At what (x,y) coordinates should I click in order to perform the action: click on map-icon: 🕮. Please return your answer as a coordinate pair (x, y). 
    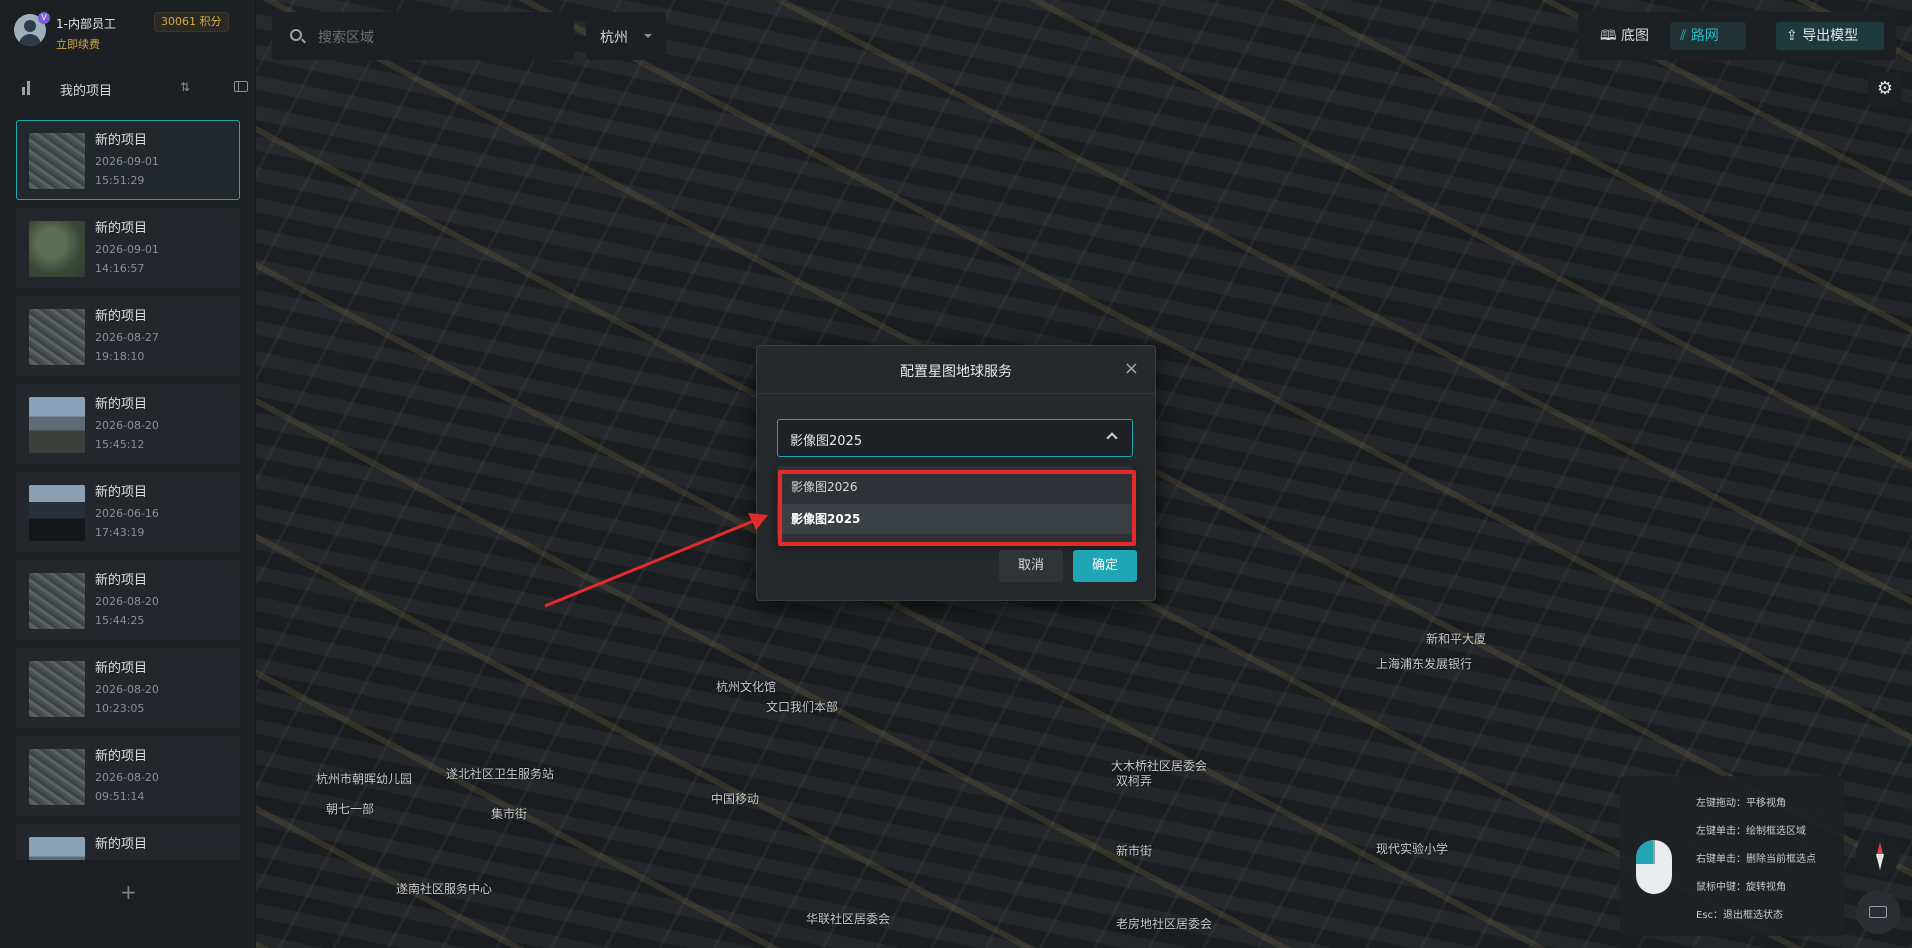
    Looking at the image, I should click on (1610, 36).